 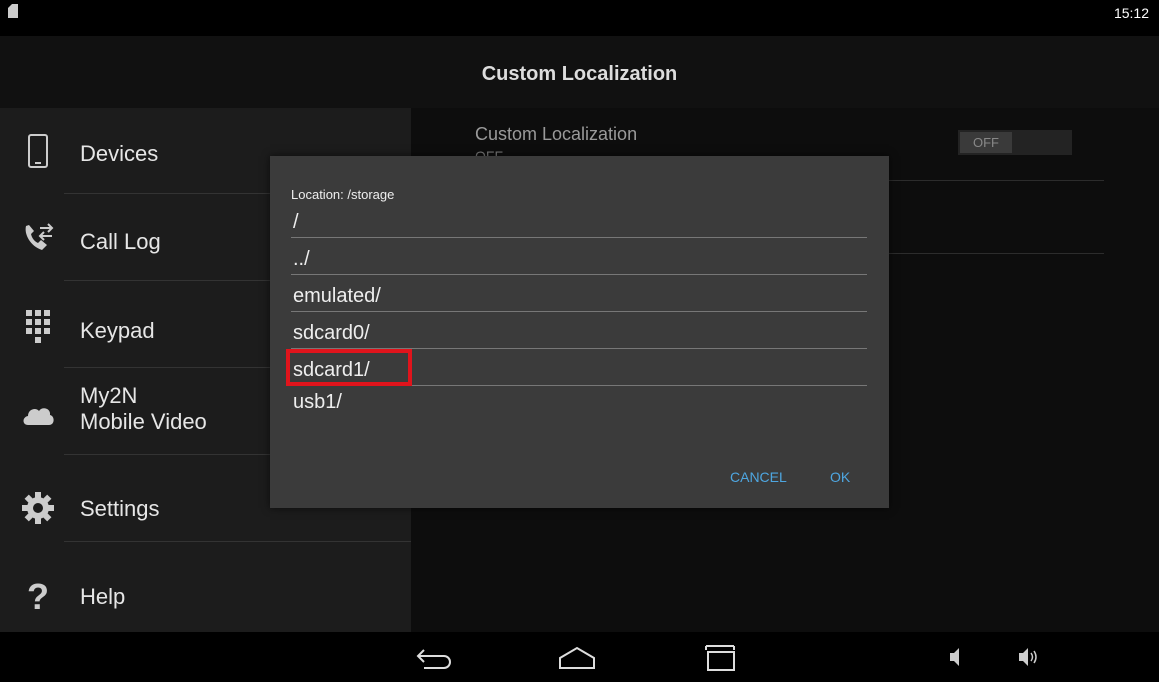 I want to click on divider, so click(x=237, y=541).